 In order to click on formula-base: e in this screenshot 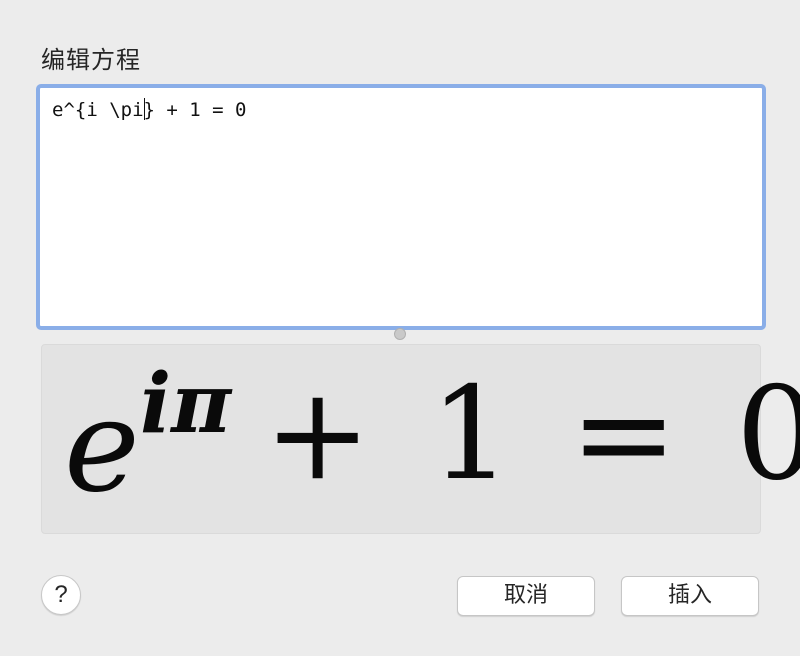, I will do `click(102, 446)`.